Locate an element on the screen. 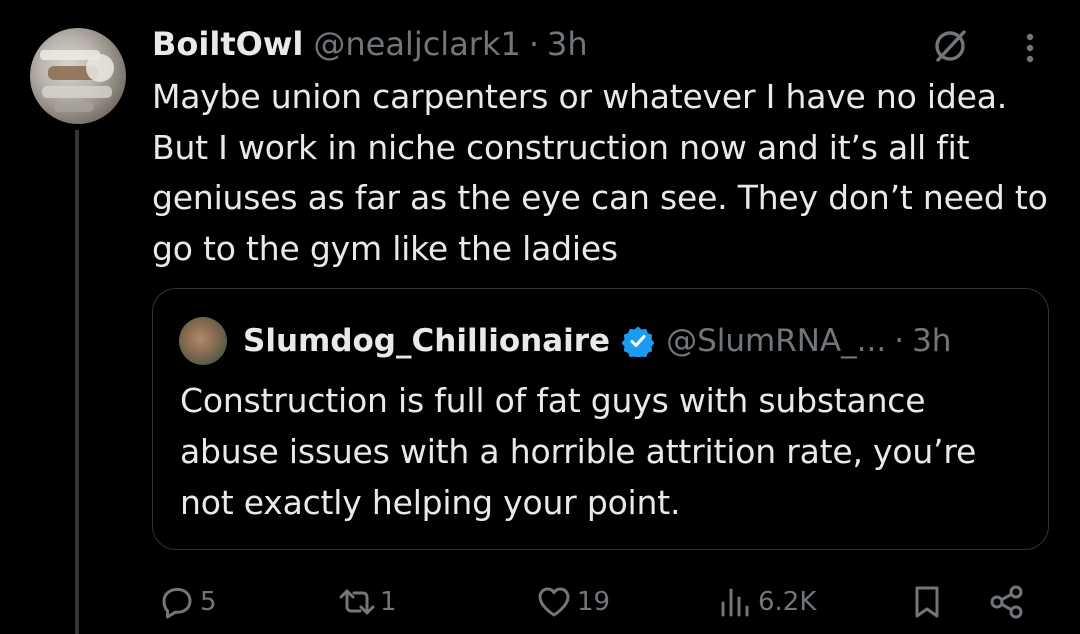  reply-button: 5 is located at coordinates (187, 602).